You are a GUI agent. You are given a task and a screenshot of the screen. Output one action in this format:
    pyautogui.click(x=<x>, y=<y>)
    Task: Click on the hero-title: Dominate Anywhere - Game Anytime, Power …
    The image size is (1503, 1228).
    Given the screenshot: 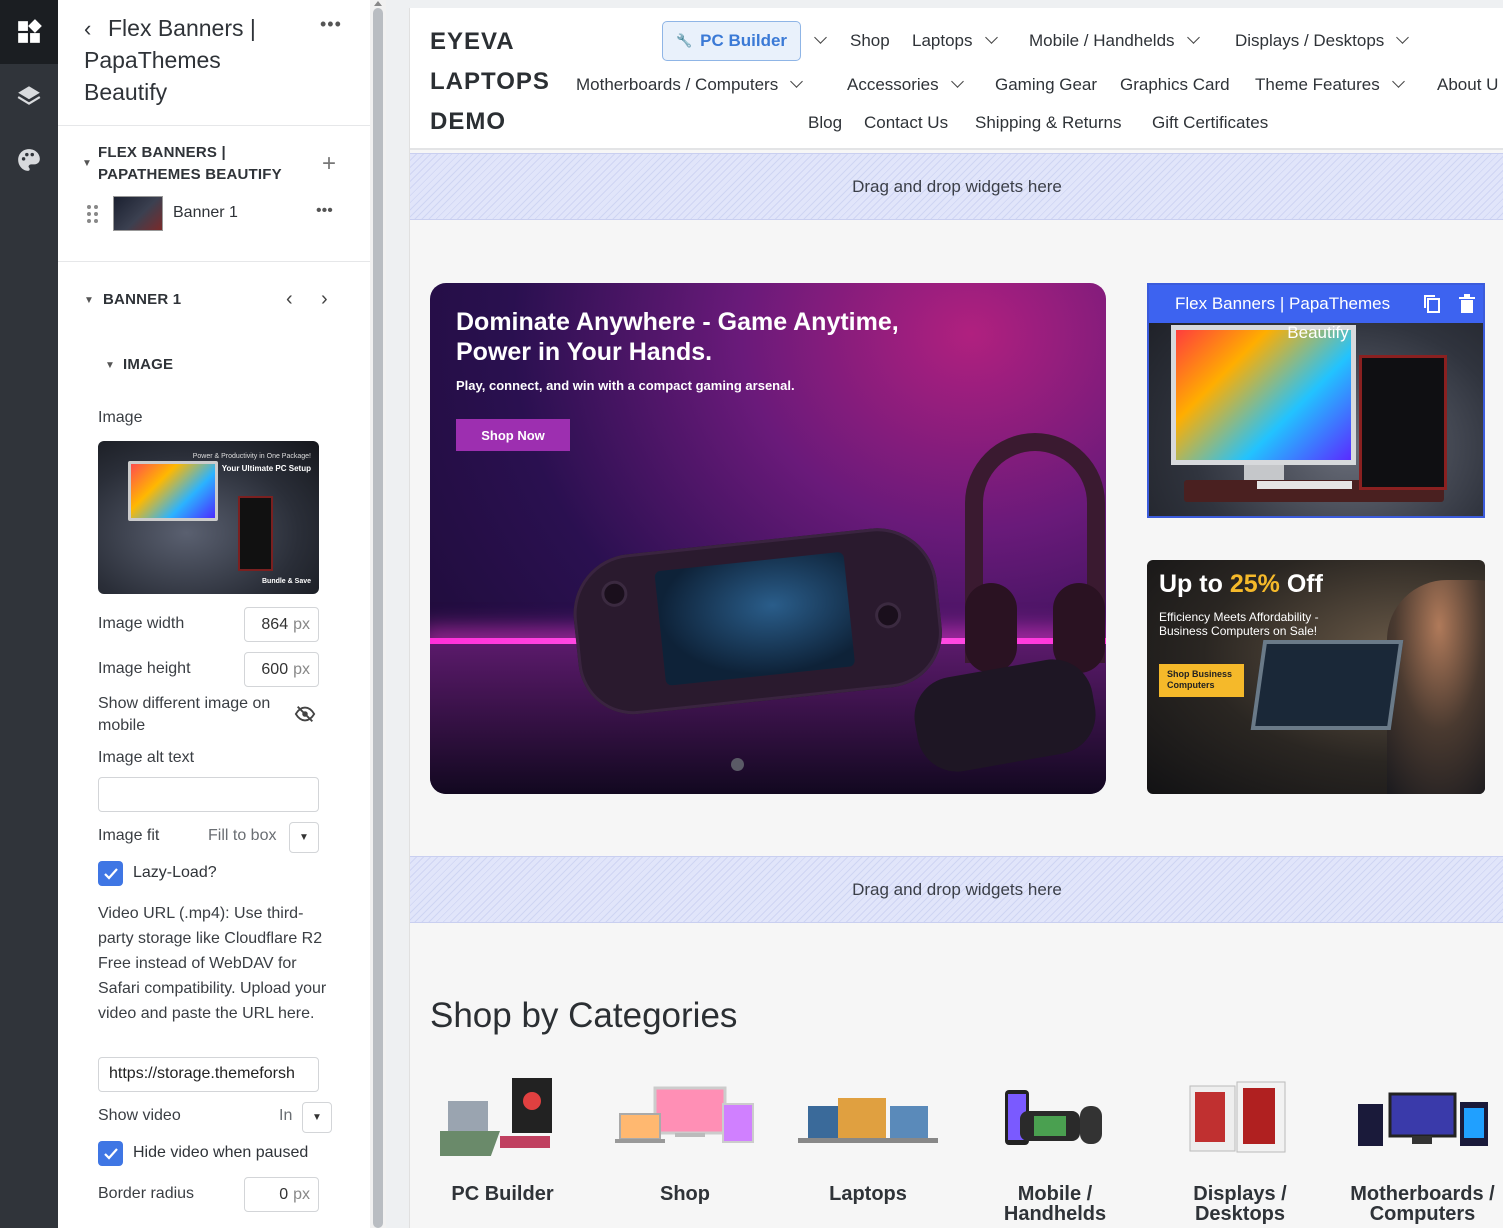 What is the action you would take?
    pyautogui.click(x=677, y=337)
    